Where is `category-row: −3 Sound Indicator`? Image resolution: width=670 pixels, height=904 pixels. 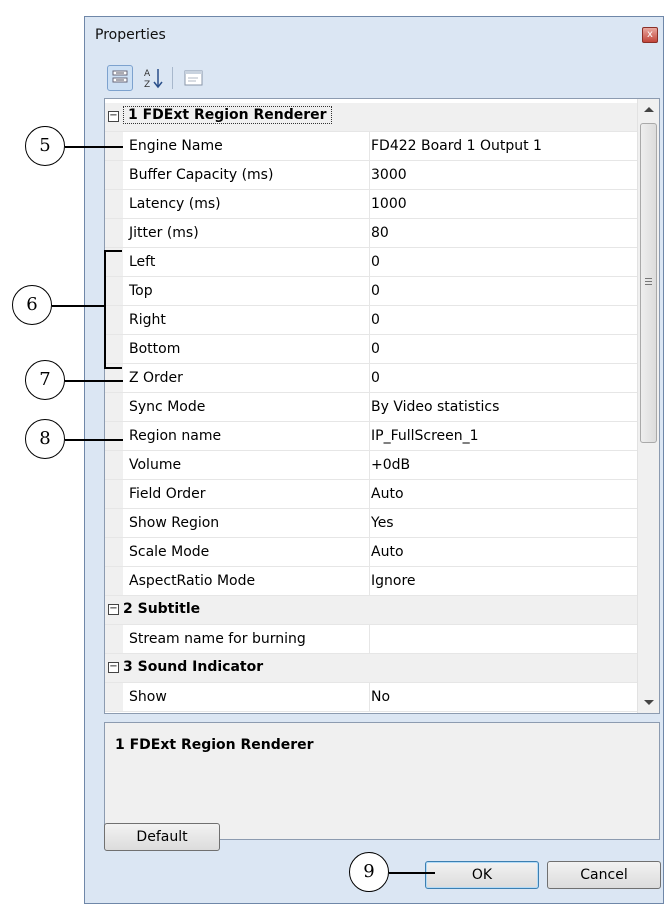
category-row: −3 Sound Indicator is located at coordinates (371, 668).